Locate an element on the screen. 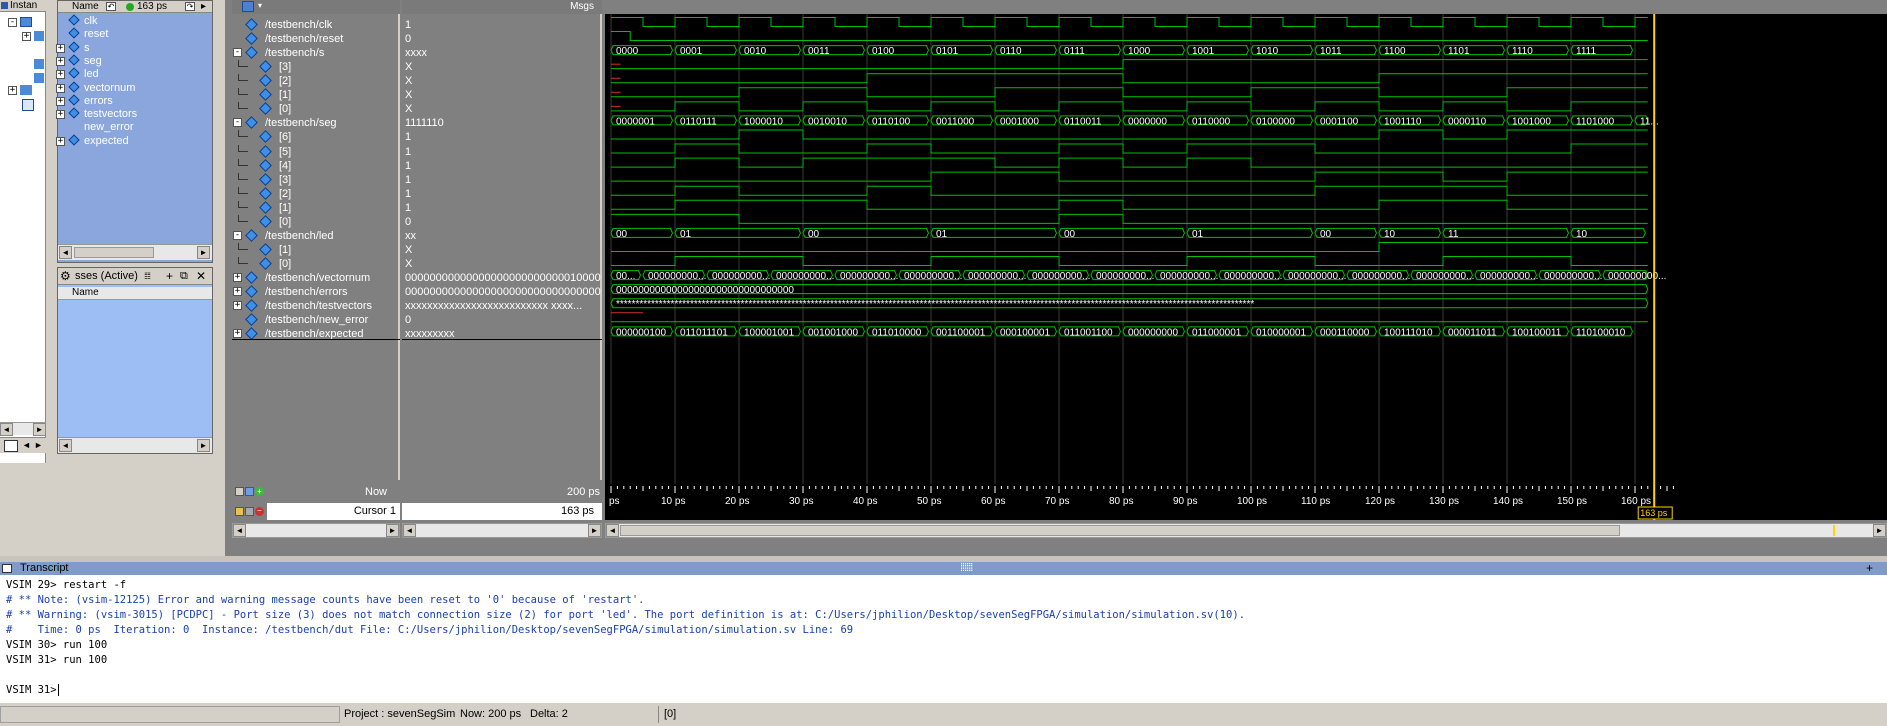 This screenshot has height=726, width=1887. object-item: clk is located at coordinates (135, 21).